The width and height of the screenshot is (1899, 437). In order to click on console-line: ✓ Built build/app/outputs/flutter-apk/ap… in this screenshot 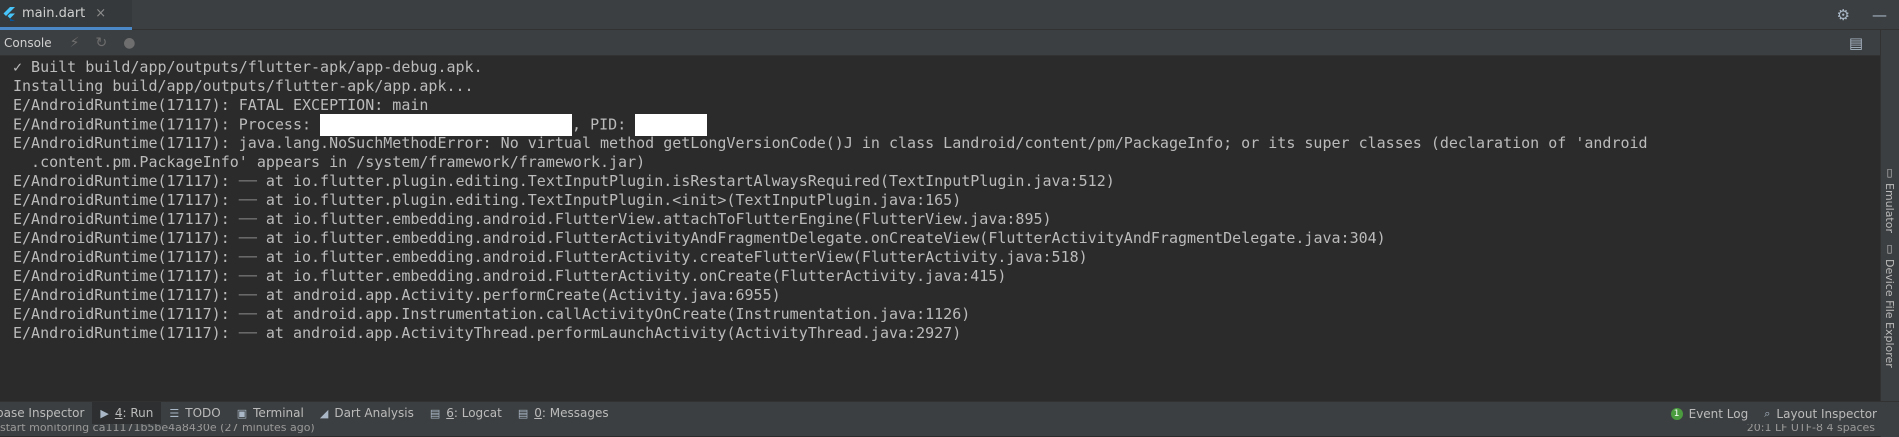, I will do `click(248, 67)`.